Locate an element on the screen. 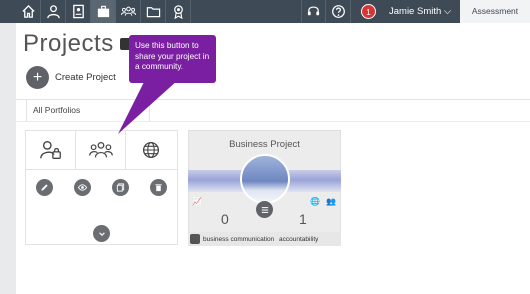 This screenshot has height=294, width=530. notification-badge: 1 is located at coordinates (368, 11).